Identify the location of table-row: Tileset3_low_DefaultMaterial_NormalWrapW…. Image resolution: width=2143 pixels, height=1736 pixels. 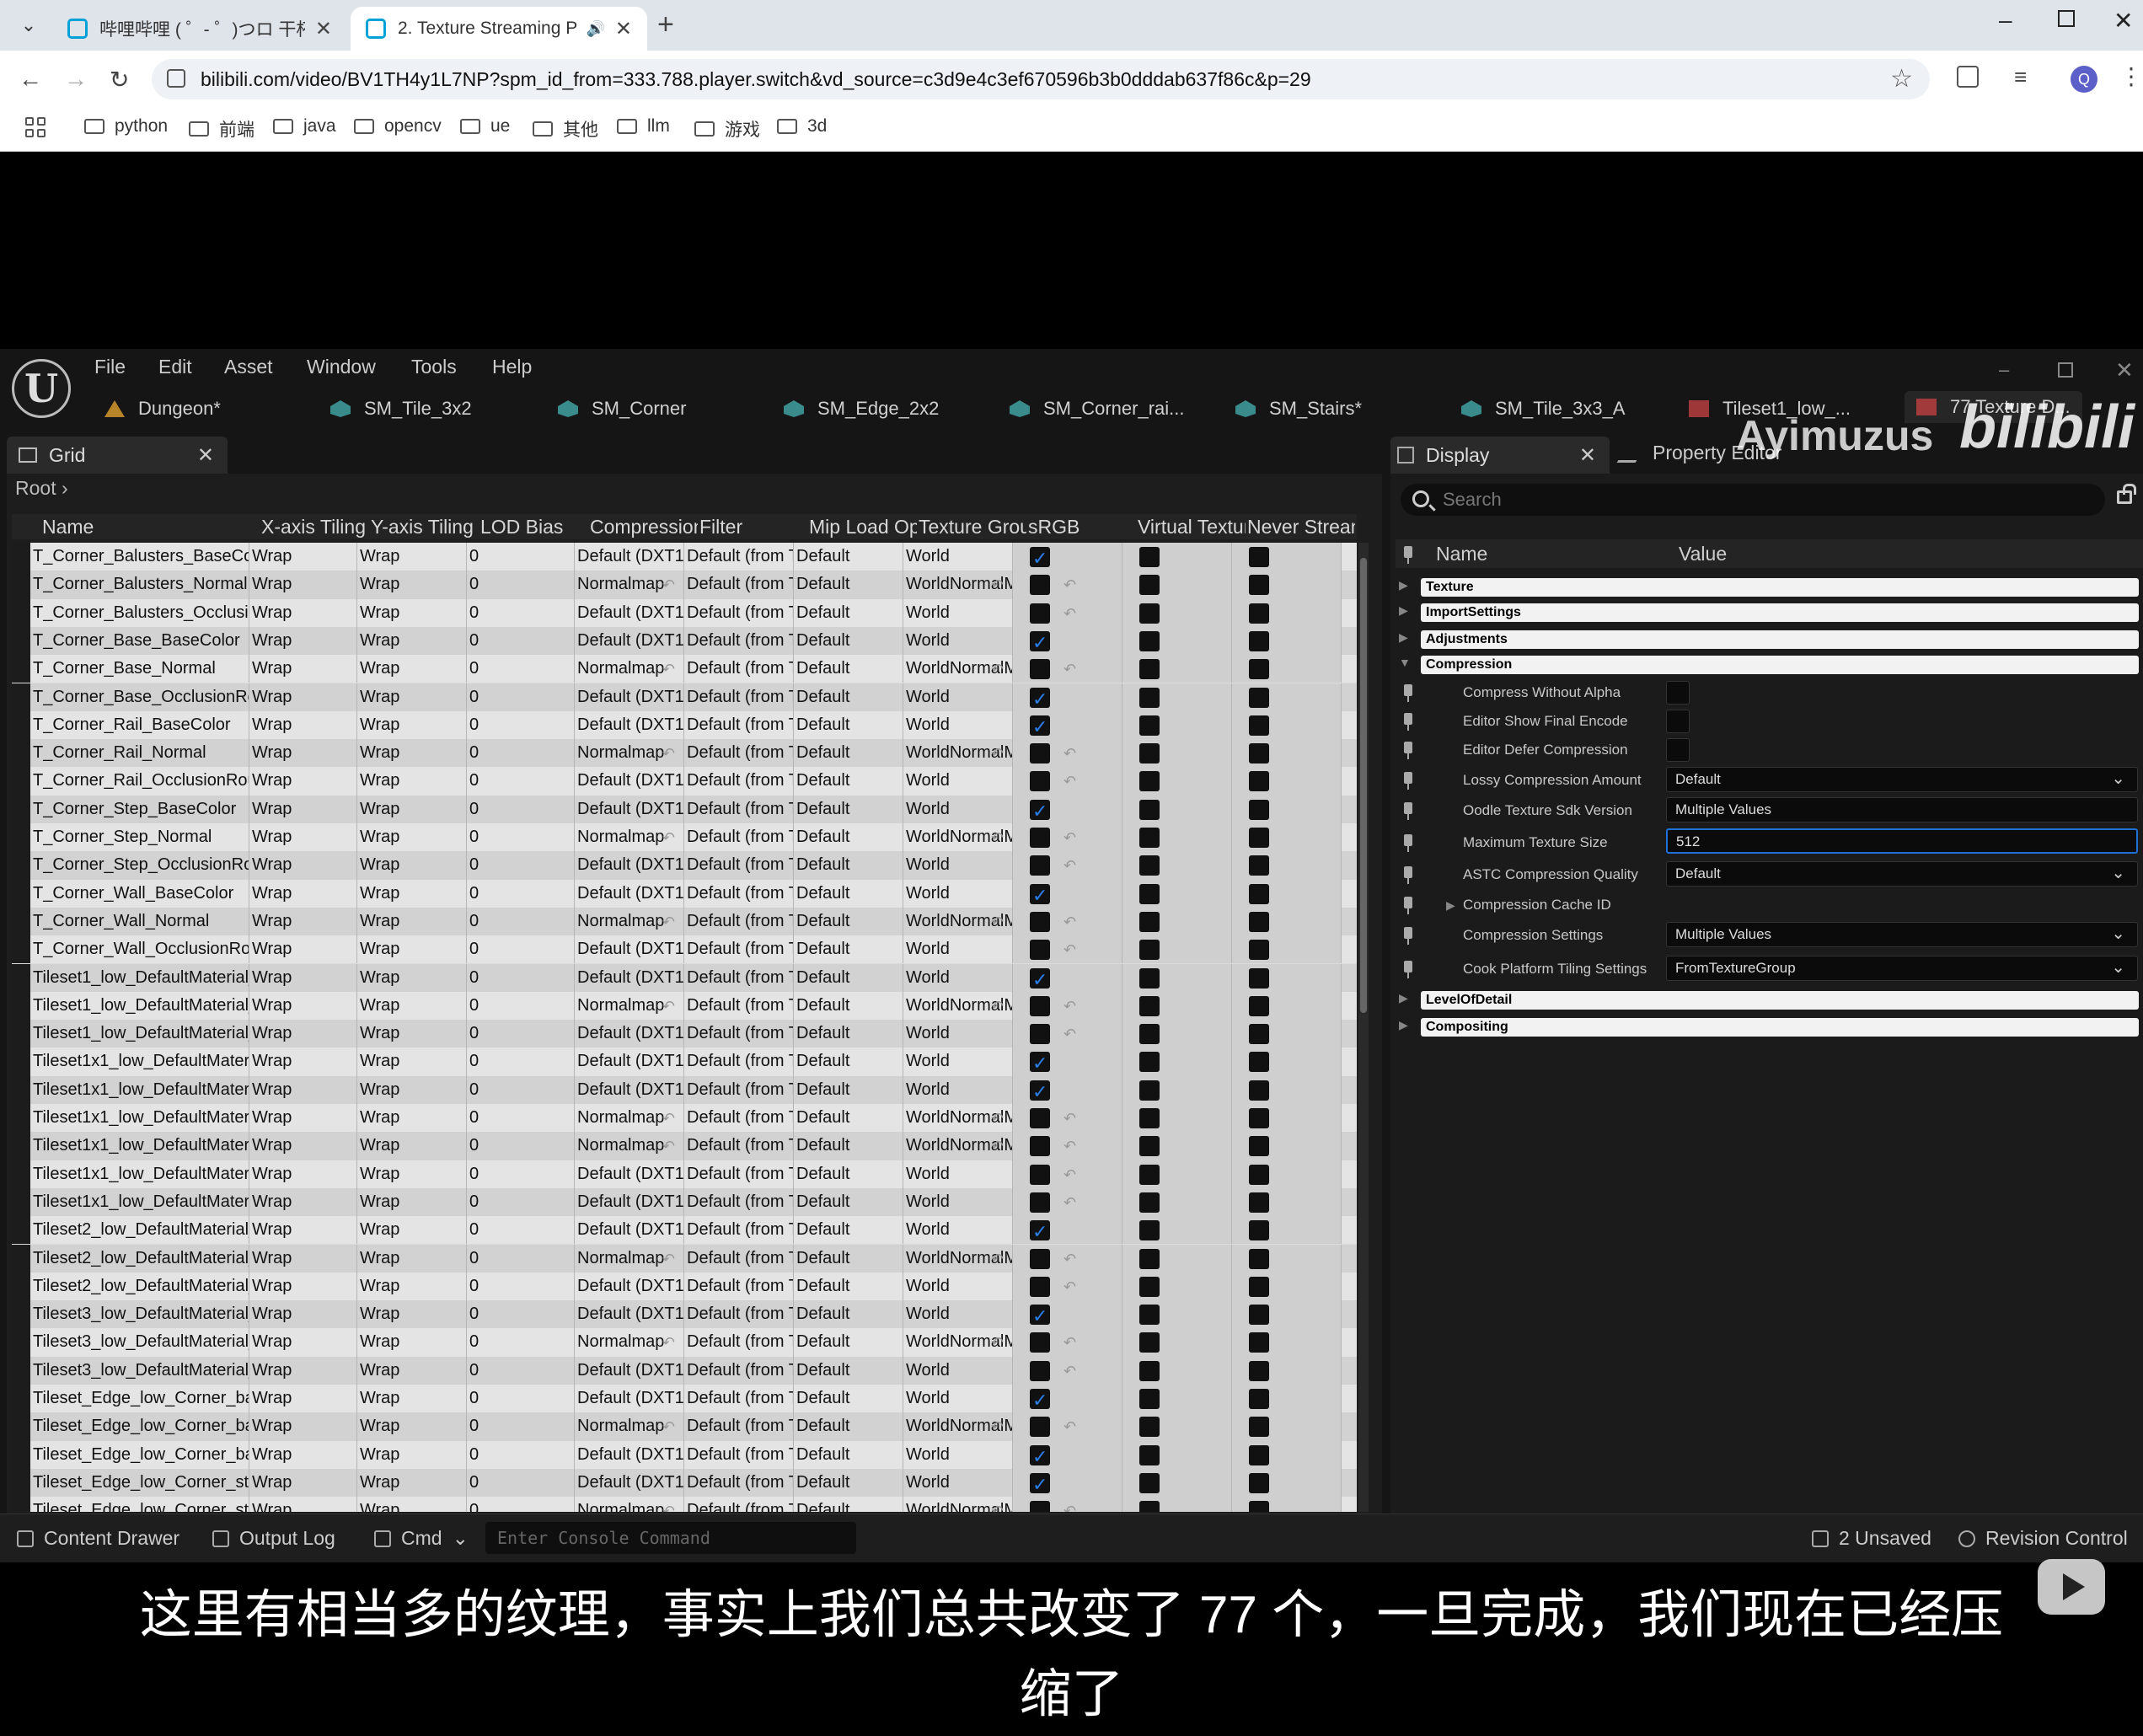
(684, 1342).